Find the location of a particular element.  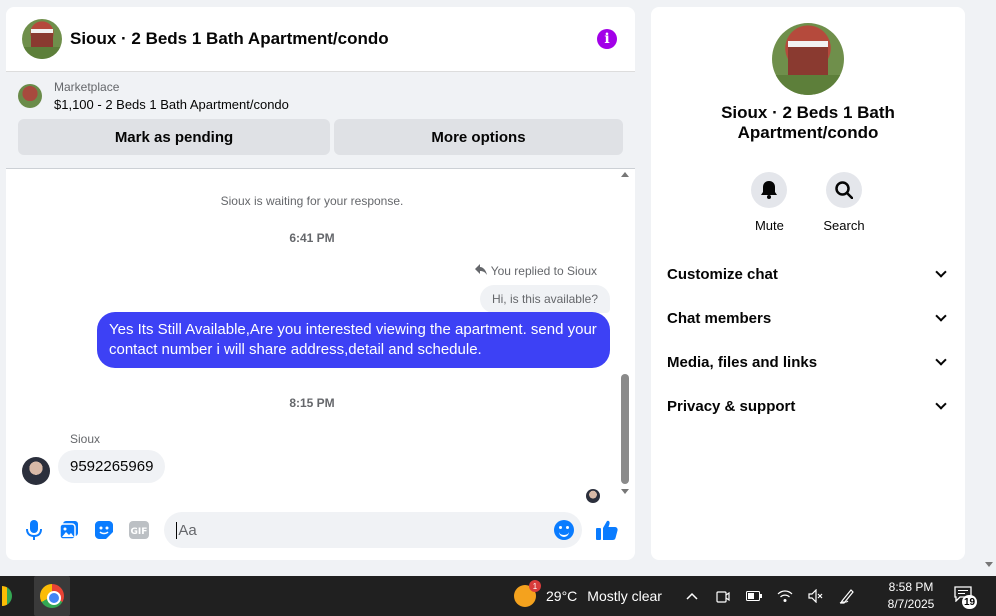

system-tray is located at coordinates (769, 596).